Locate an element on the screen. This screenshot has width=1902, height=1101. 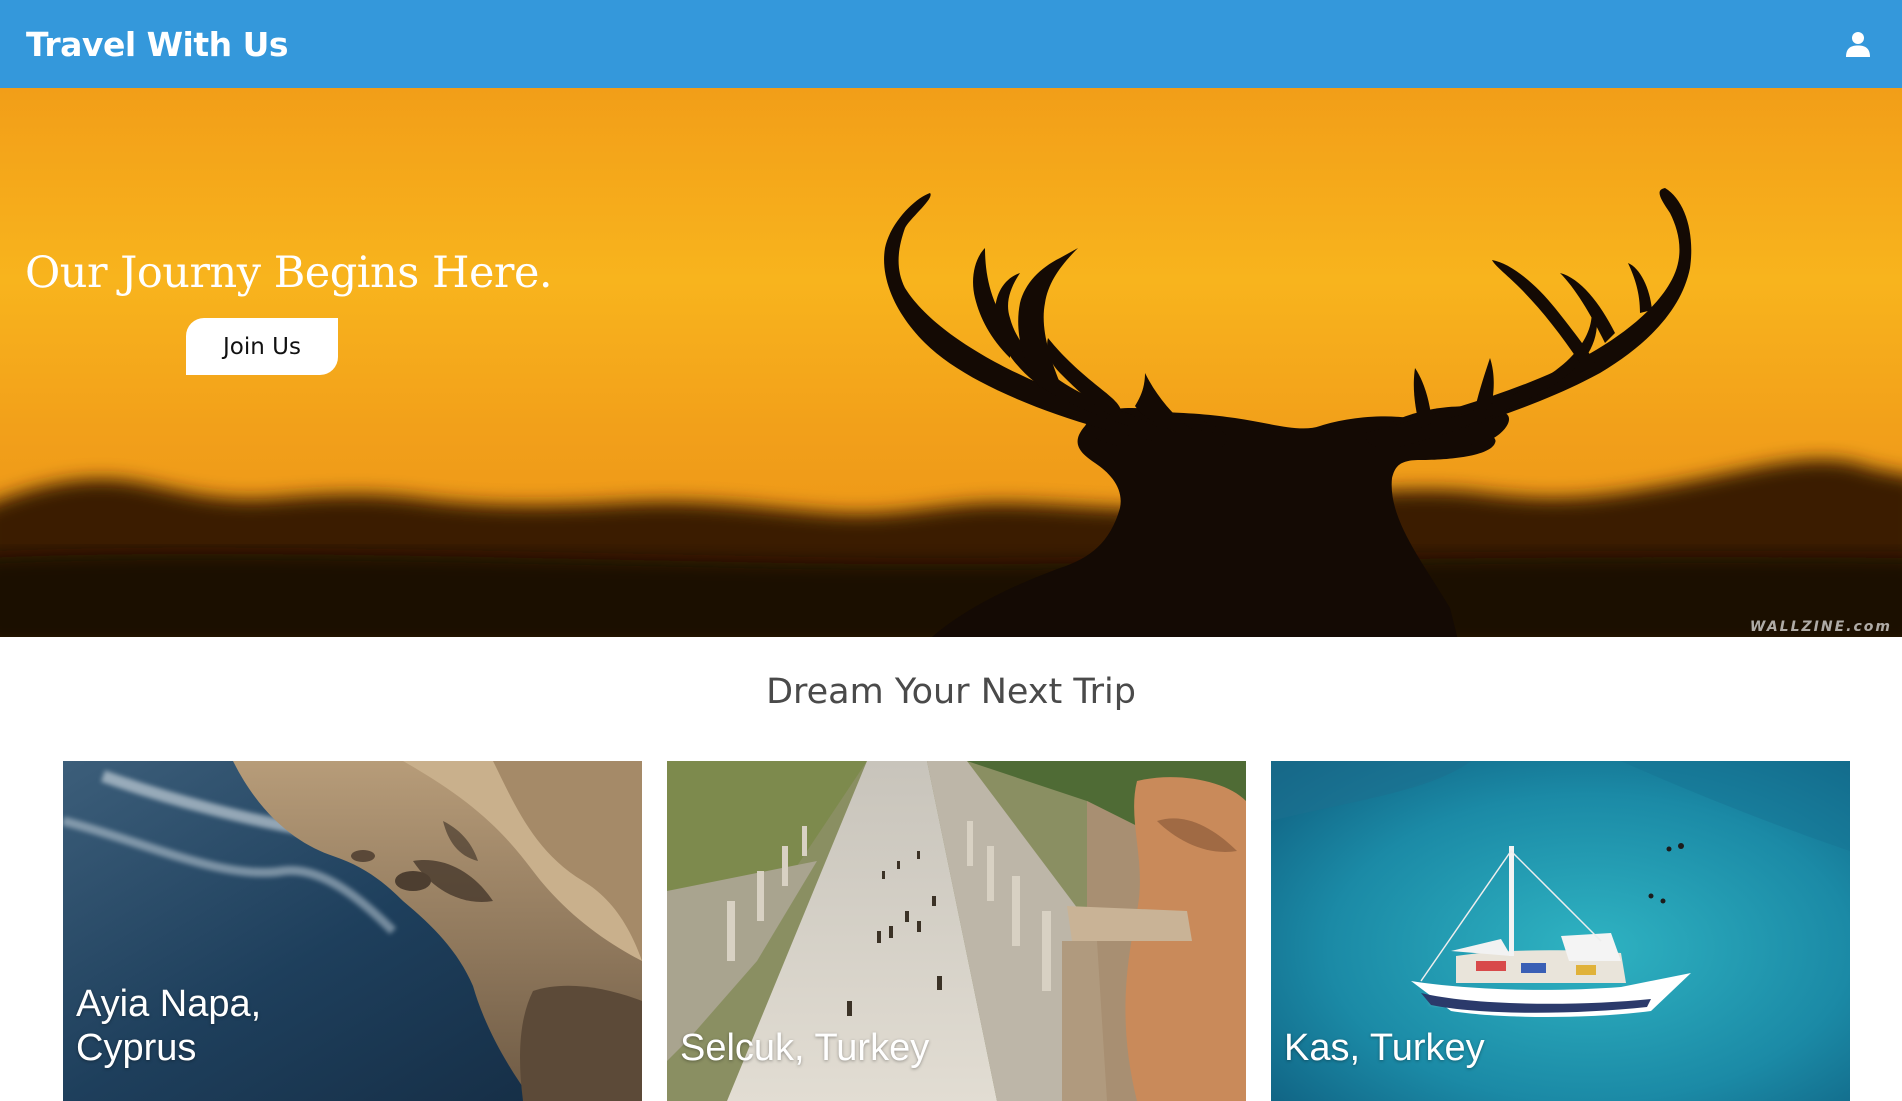
destination-card-kas: Kas, Turkey is located at coordinates (1560, 931).